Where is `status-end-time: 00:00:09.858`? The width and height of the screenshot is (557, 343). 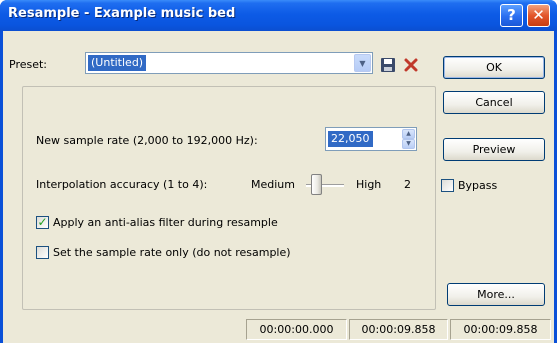
status-end-time: 00:00:09.858 is located at coordinates (398, 329).